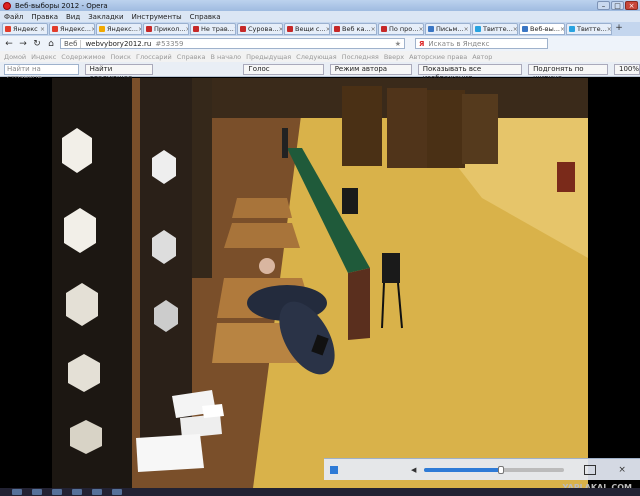  Describe the element at coordinates (619, 29) in the screenshot. I see `new-tab-button: +` at that location.